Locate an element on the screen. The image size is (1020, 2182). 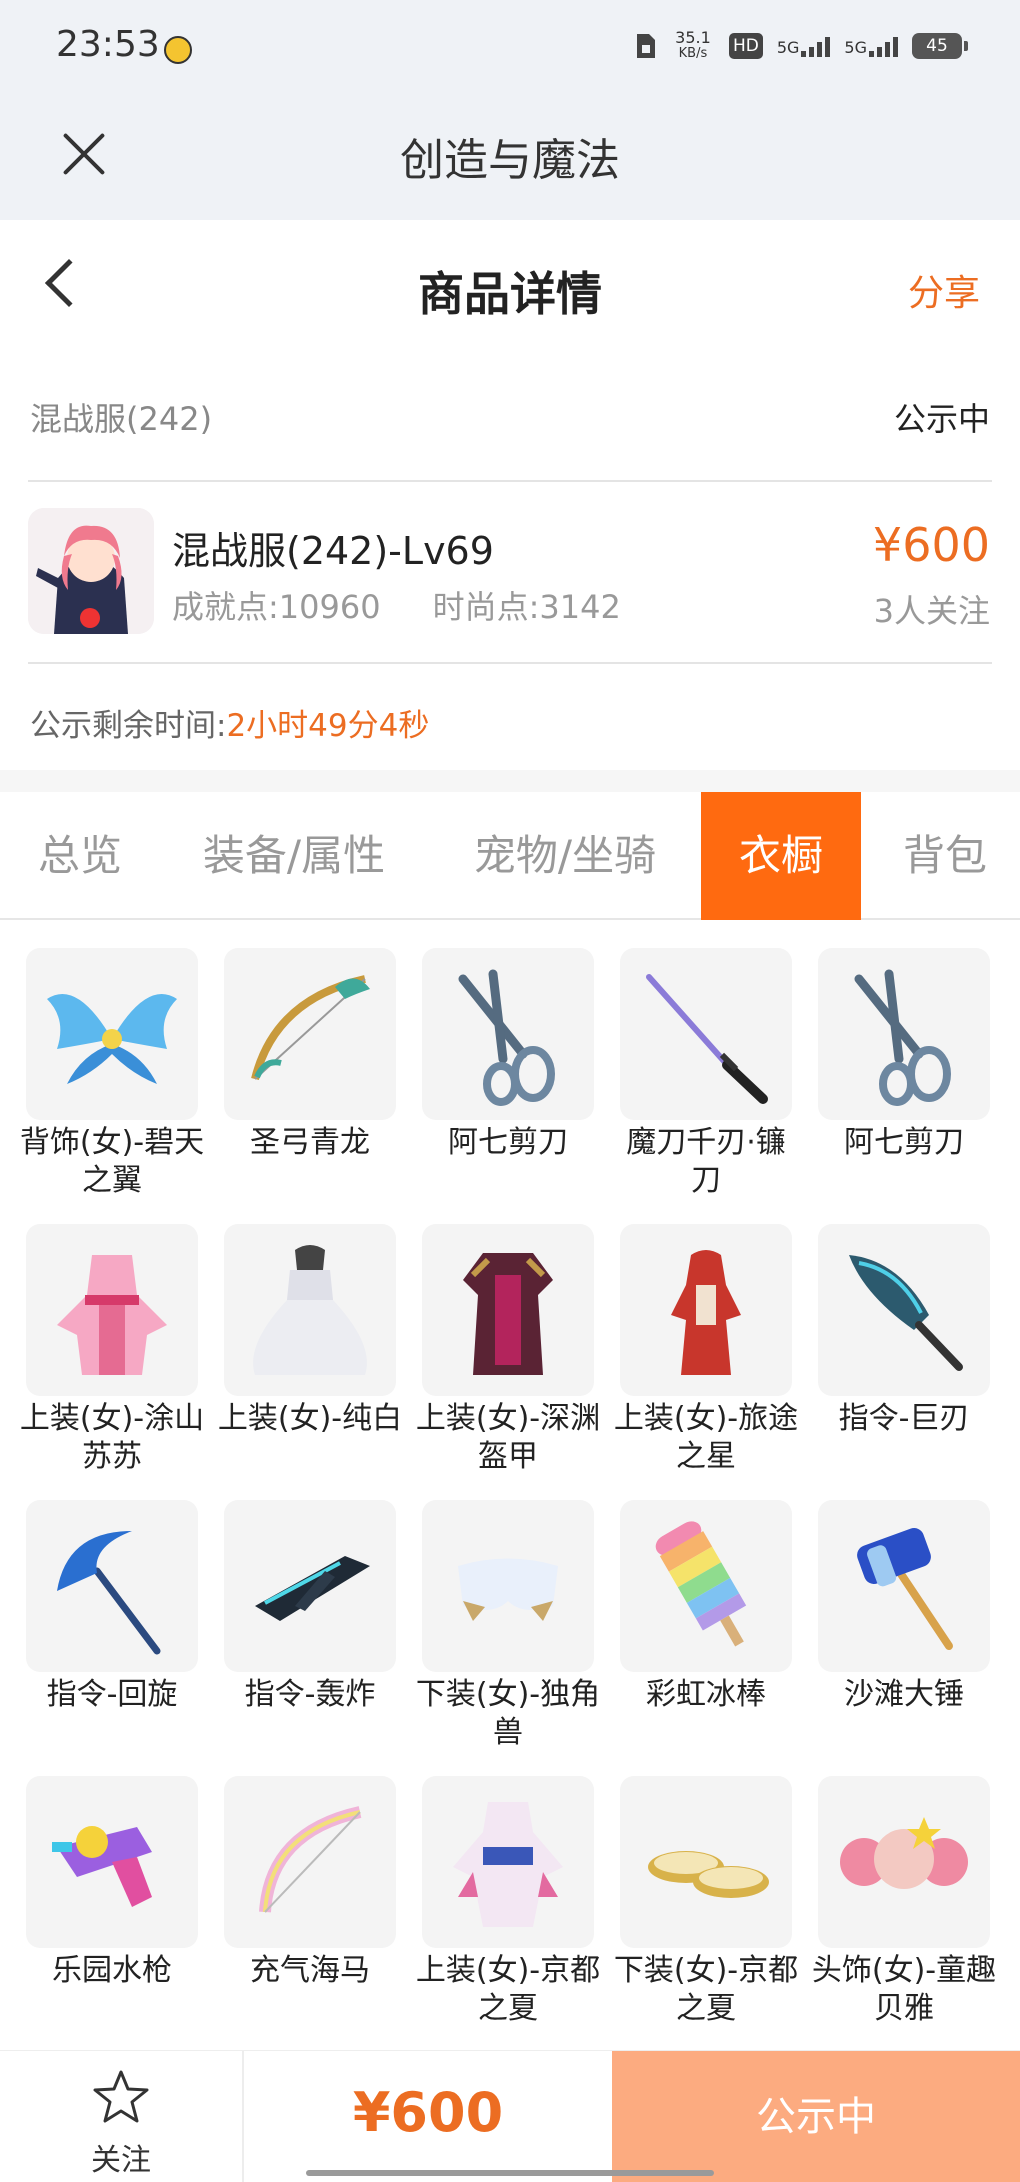
dragon-bow-icon is located at coordinates (310, 1027).